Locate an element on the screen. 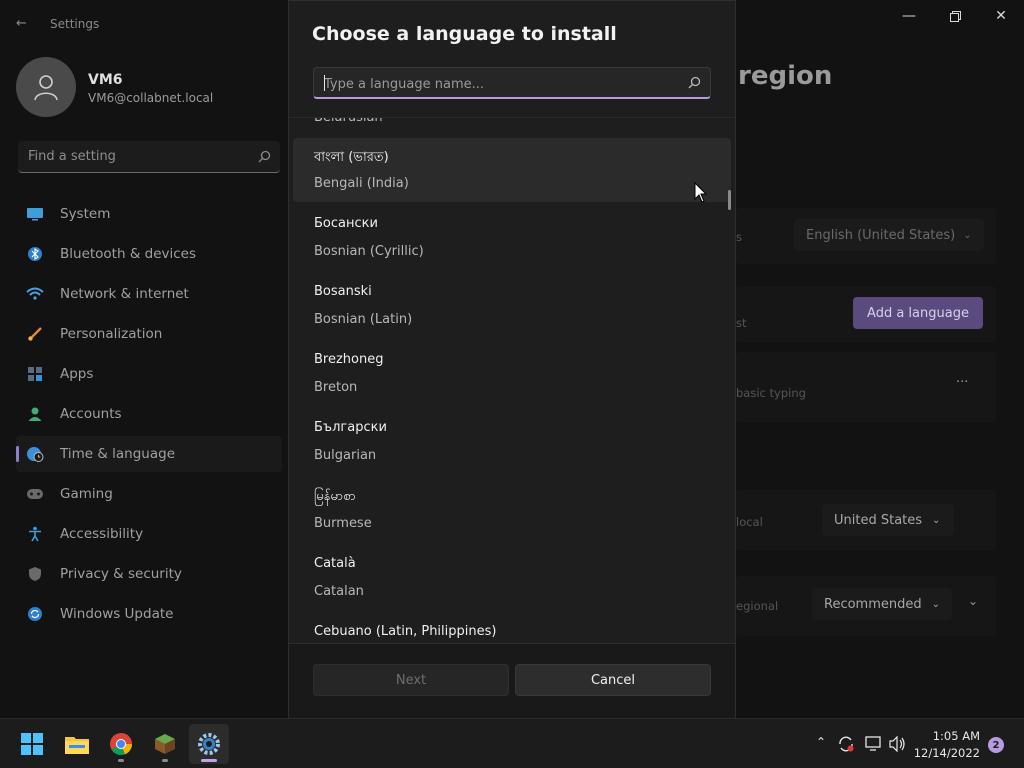 The width and height of the screenshot is (1024, 768). language-native-name: Brezhoneg is located at coordinates (349, 359).